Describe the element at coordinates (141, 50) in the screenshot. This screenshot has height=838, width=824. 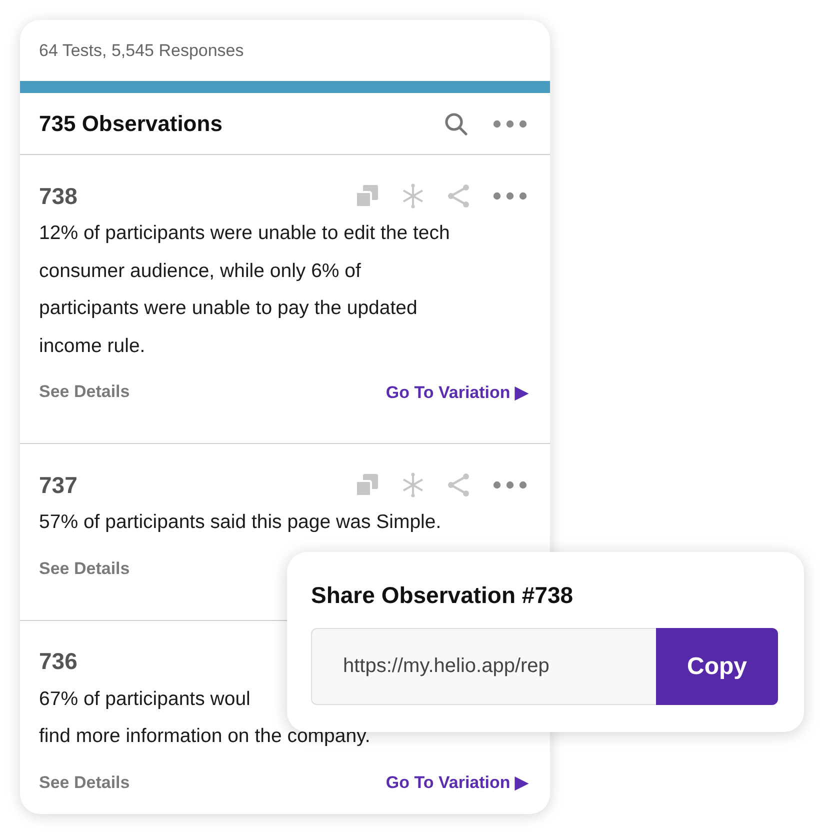
I see `summary-text: 64 Tests, 5,545 Responses` at that location.